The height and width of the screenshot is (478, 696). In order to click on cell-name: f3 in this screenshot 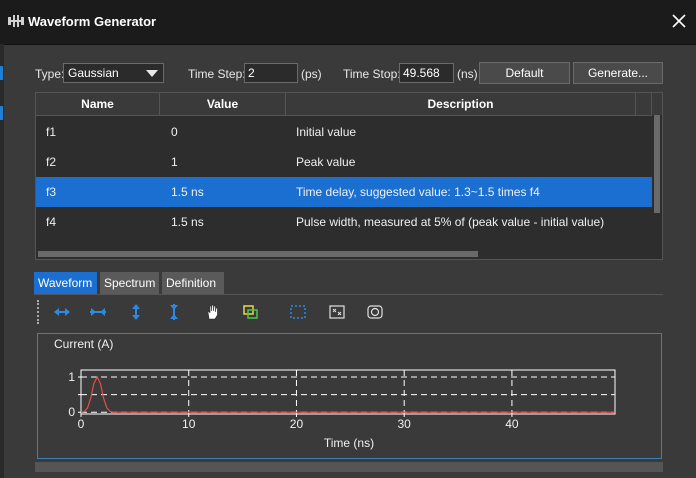, I will do `click(51, 192)`.